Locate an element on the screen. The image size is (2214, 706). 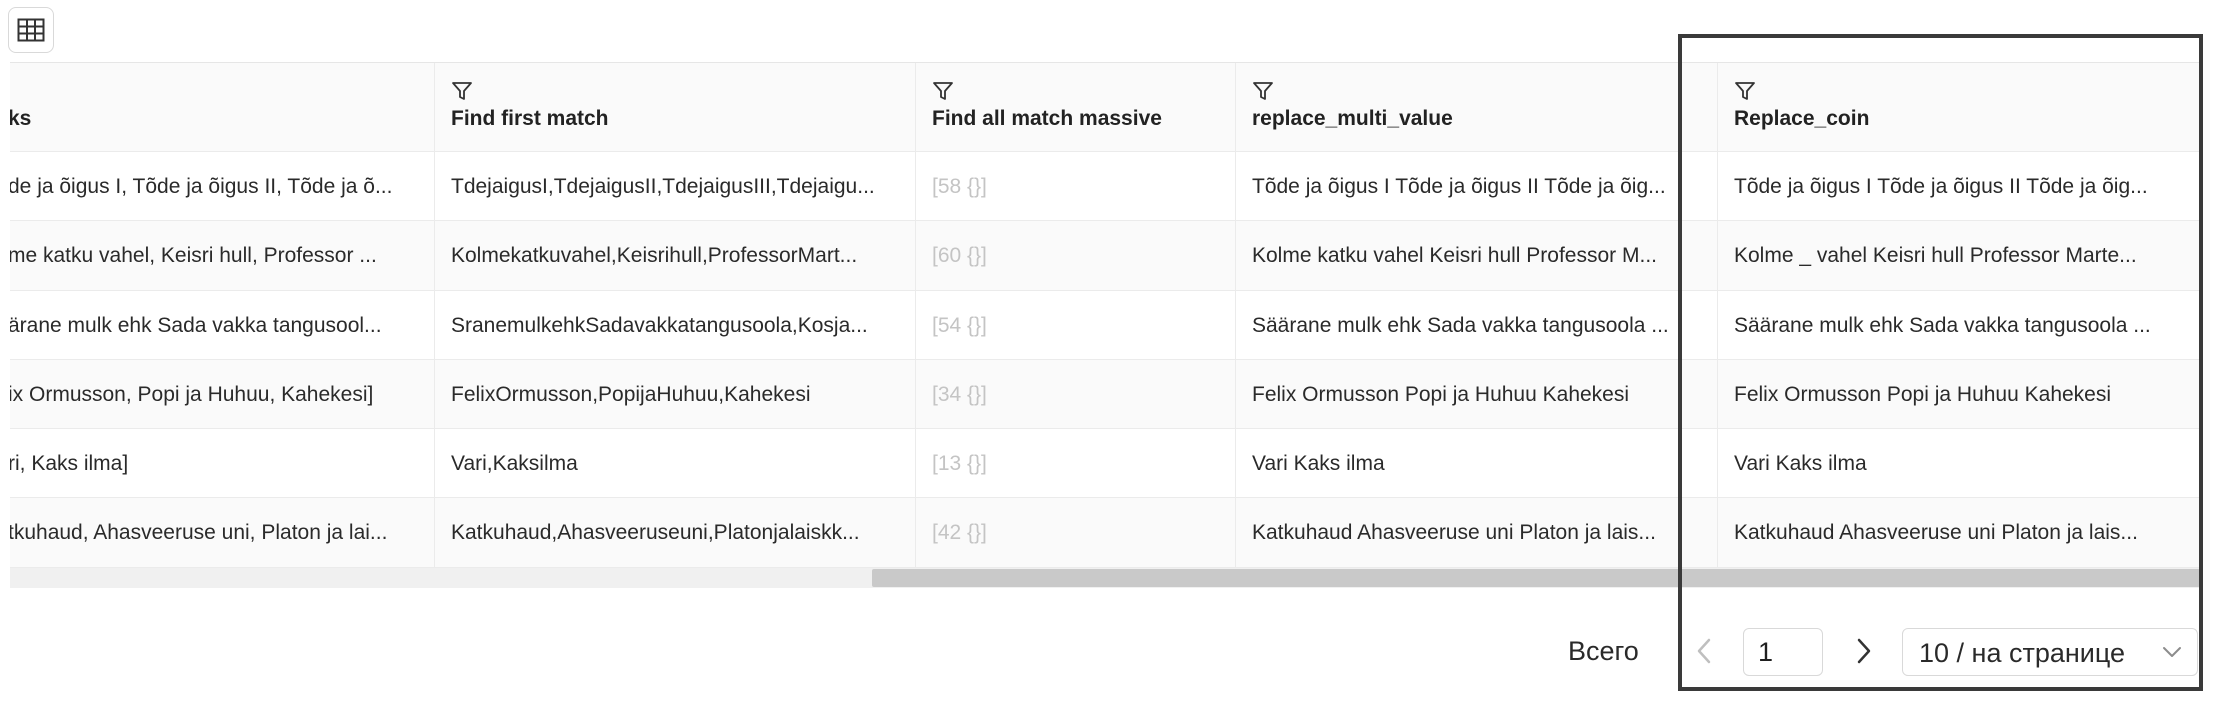
chevron-down-icon is located at coordinates (2172, 652).